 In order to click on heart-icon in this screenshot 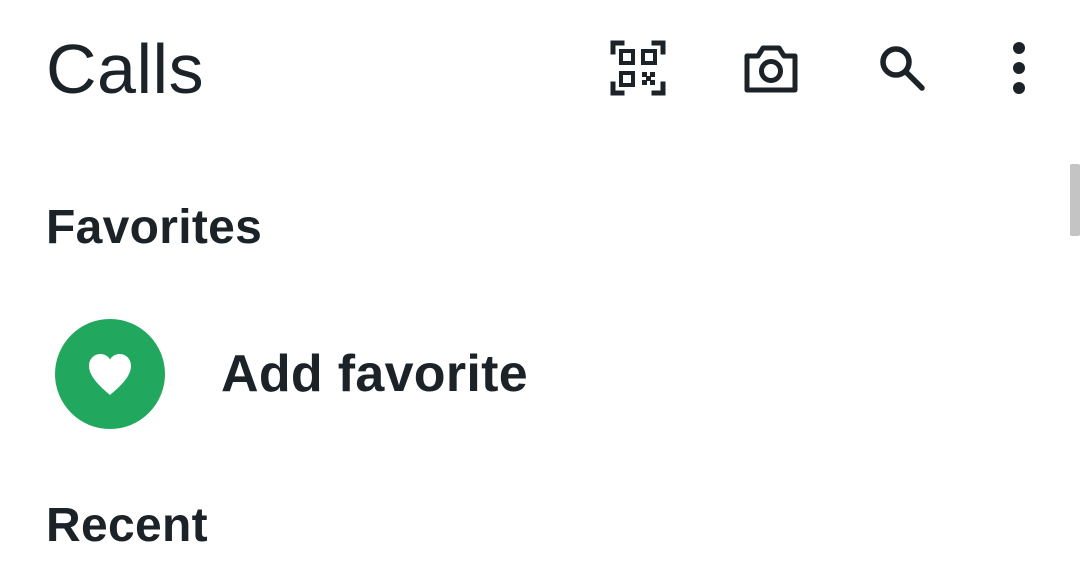, I will do `click(110, 374)`.